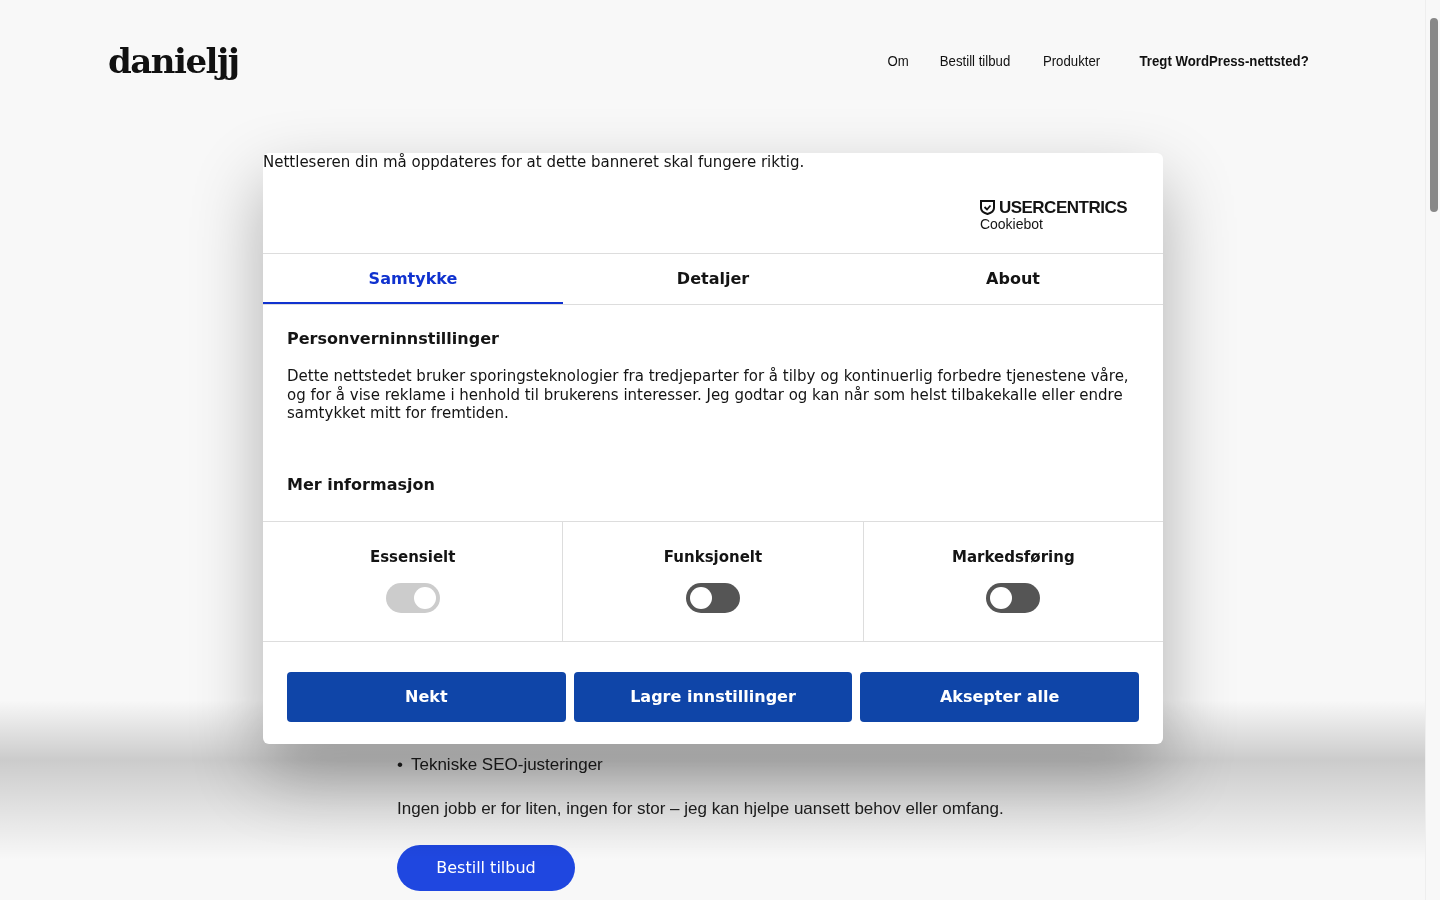 This screenshot has height=900, width=1440. Describe the element at coordinates (713, 278) in the screenshot. I see `tab: Detaljer` at that location.